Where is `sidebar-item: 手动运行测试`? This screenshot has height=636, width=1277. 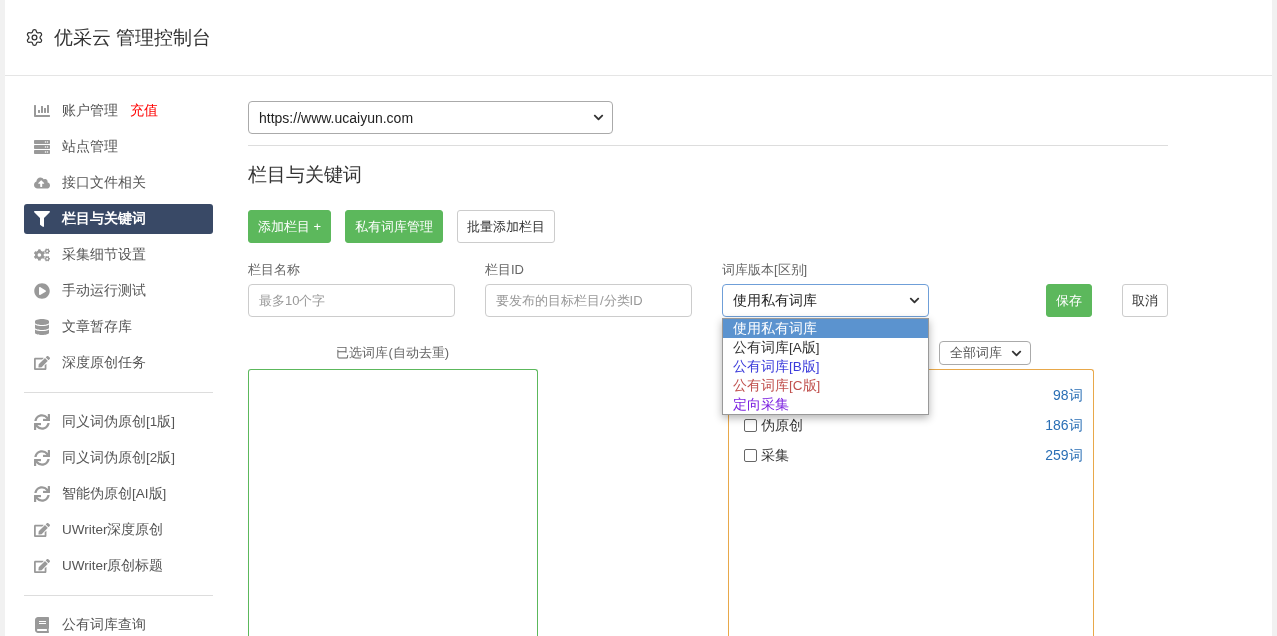
sidebar-item: 手动运行测试 is located at coordinates (118, 291).